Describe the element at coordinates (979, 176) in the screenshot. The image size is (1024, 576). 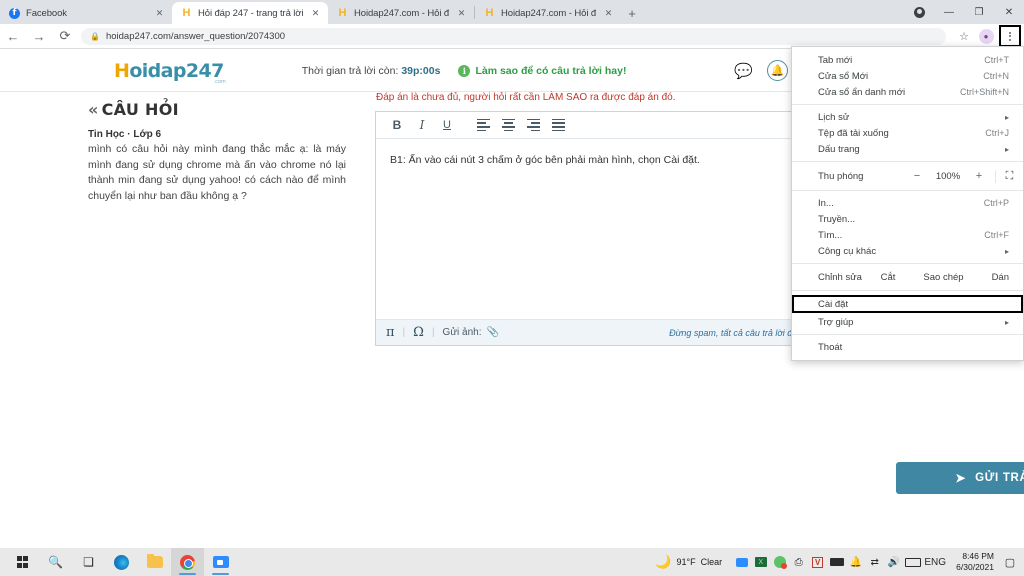
I see `zoom-in-button: +` at that location.